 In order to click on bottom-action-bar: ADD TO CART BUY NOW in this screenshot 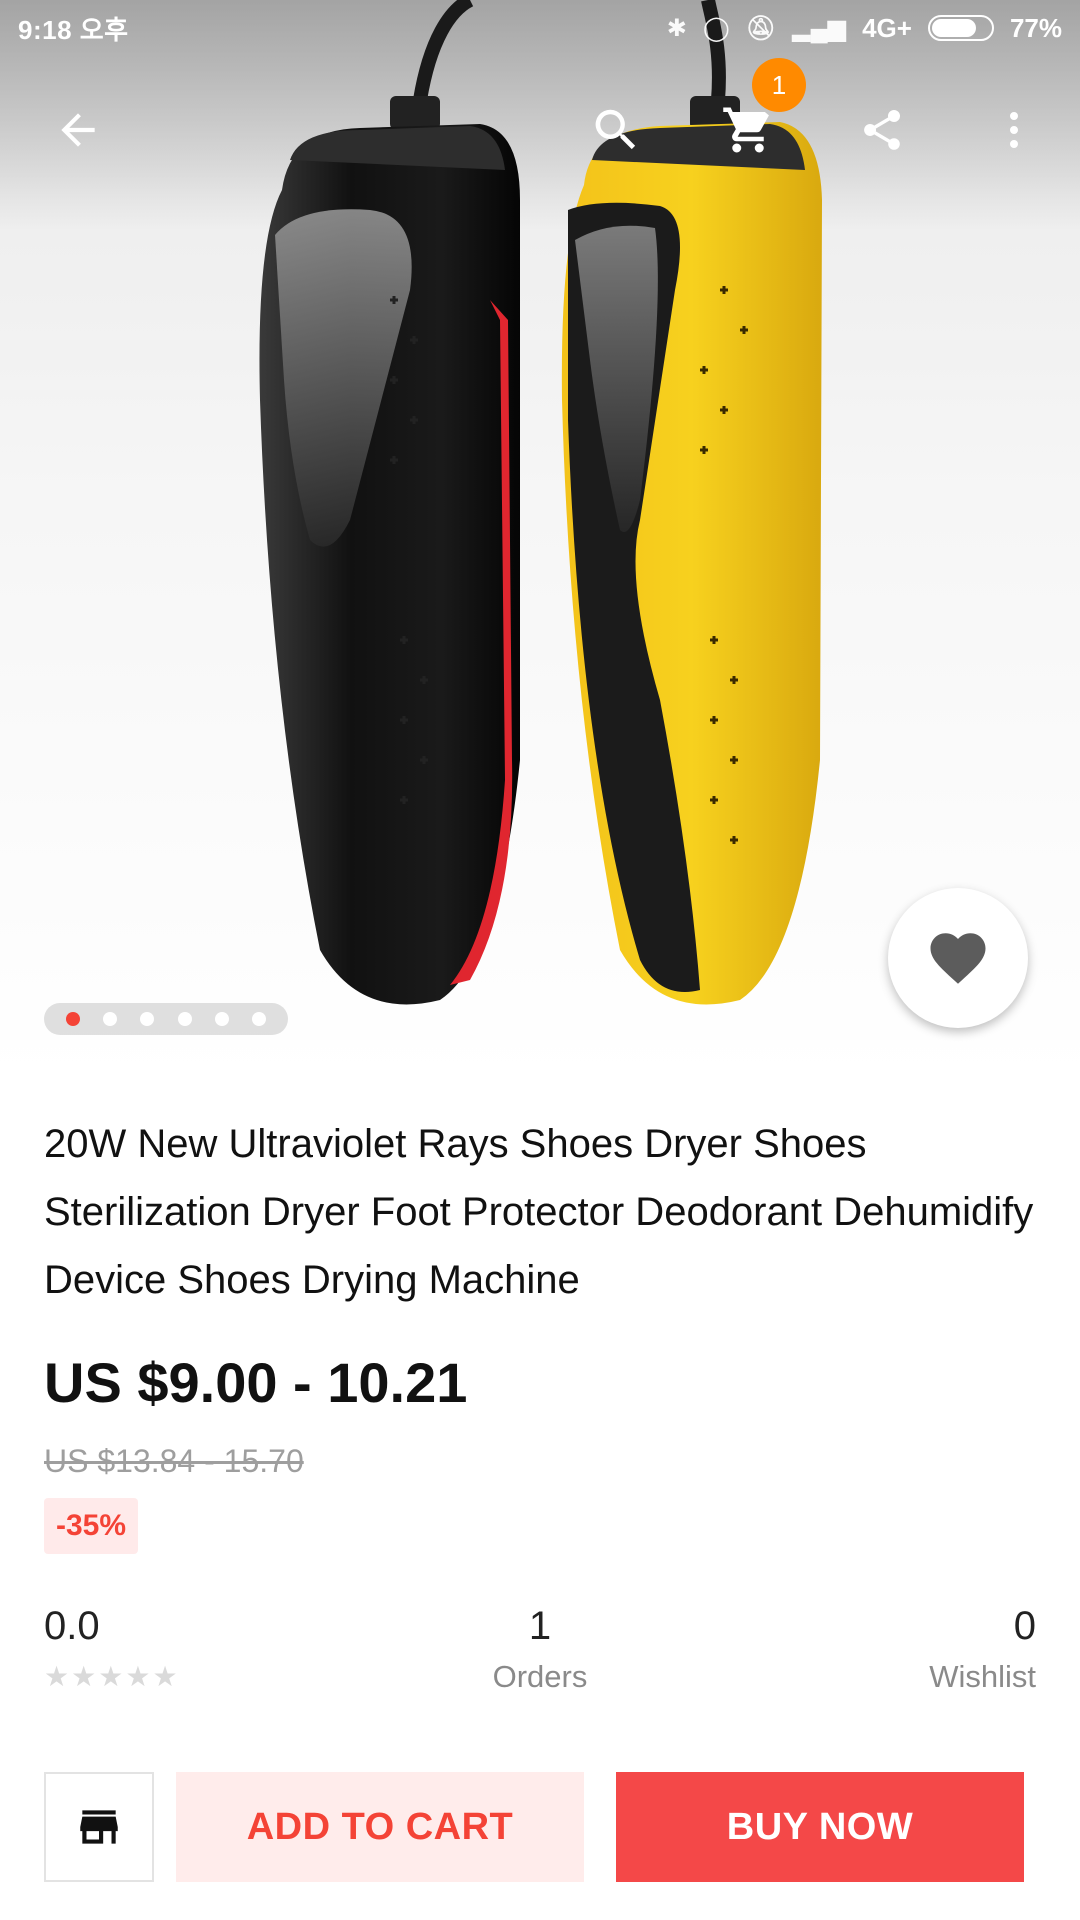, I will do `click(540, 1828)`.